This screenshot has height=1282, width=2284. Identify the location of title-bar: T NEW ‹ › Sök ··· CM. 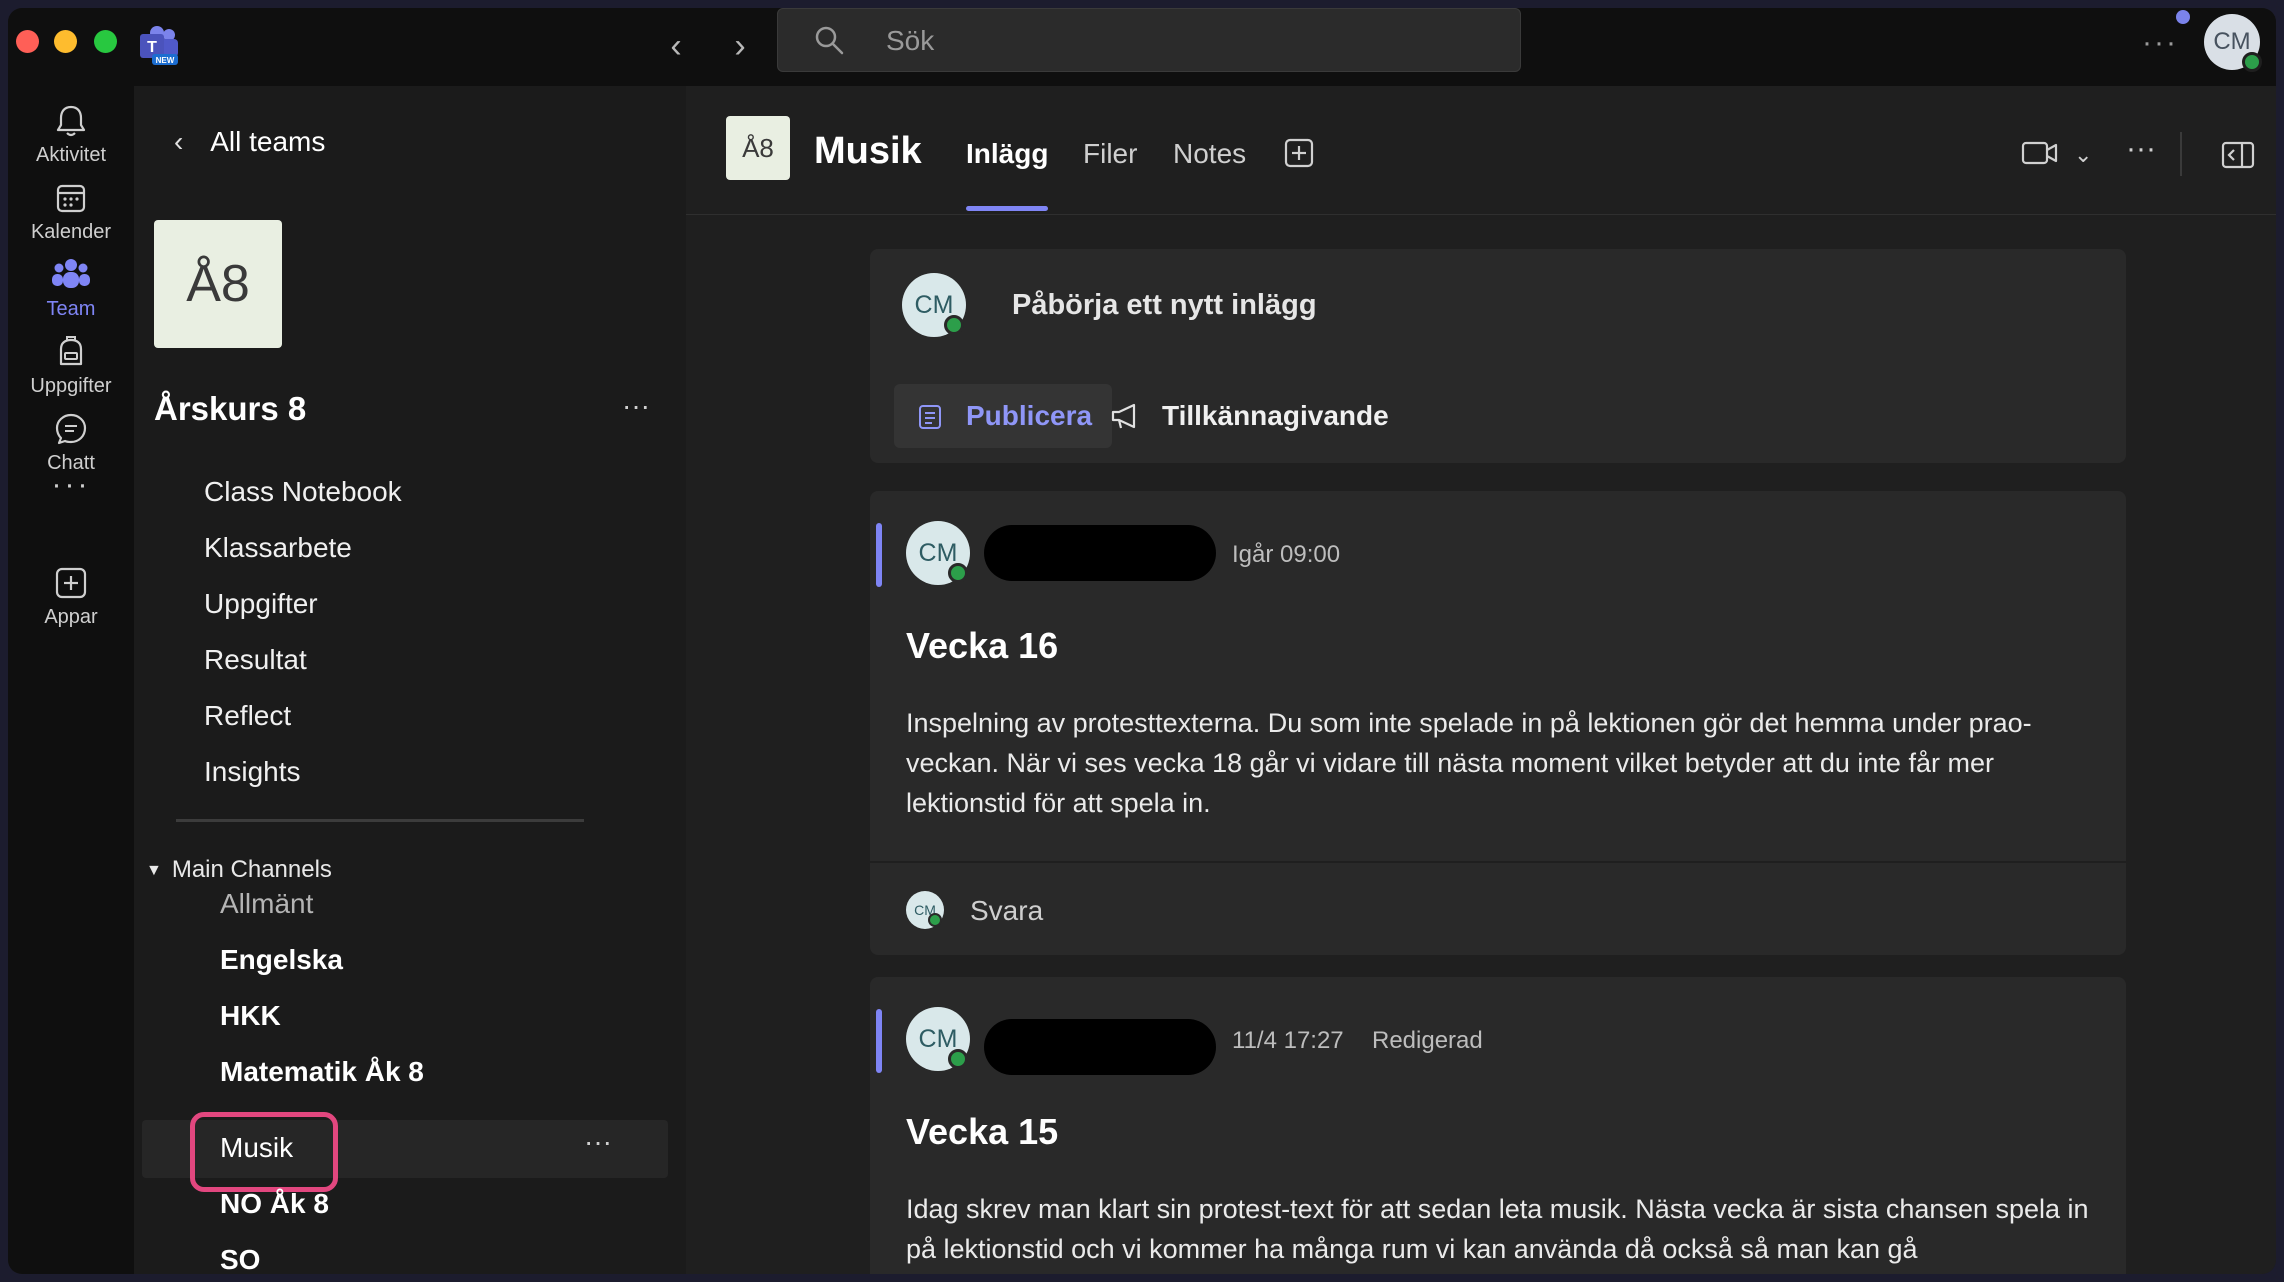
(1142, 47).